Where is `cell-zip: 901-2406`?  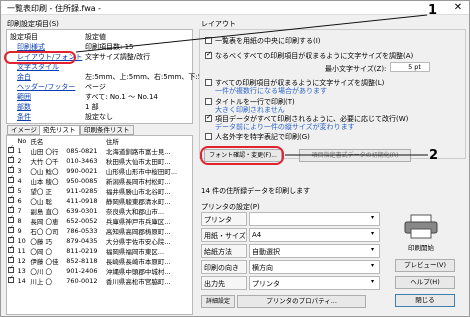
cell-zip: 901-2406 is located at coordinates (82, 271).